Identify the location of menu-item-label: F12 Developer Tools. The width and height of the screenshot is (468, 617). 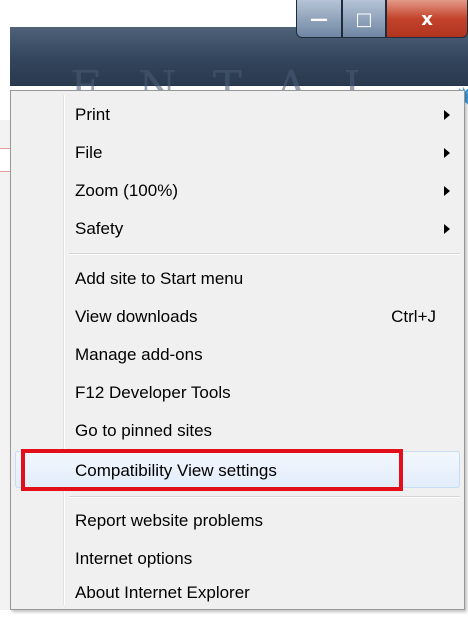
(153, 392).